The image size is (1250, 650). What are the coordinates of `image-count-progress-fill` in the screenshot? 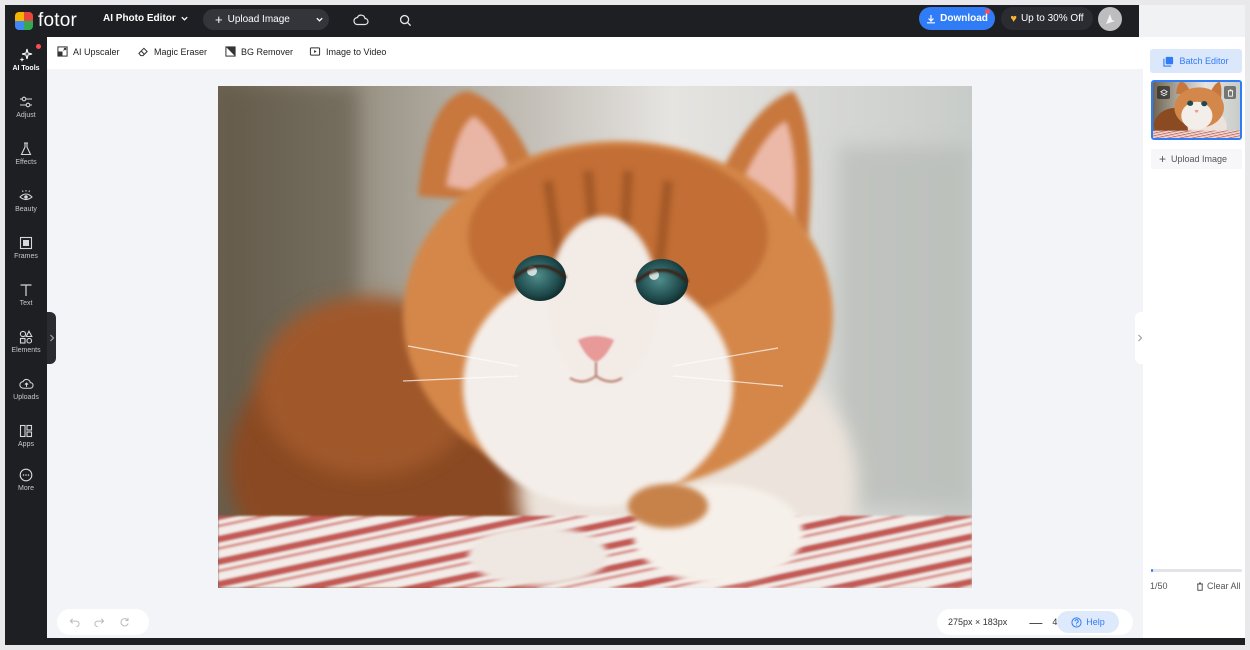 It's located at (1152, 570).